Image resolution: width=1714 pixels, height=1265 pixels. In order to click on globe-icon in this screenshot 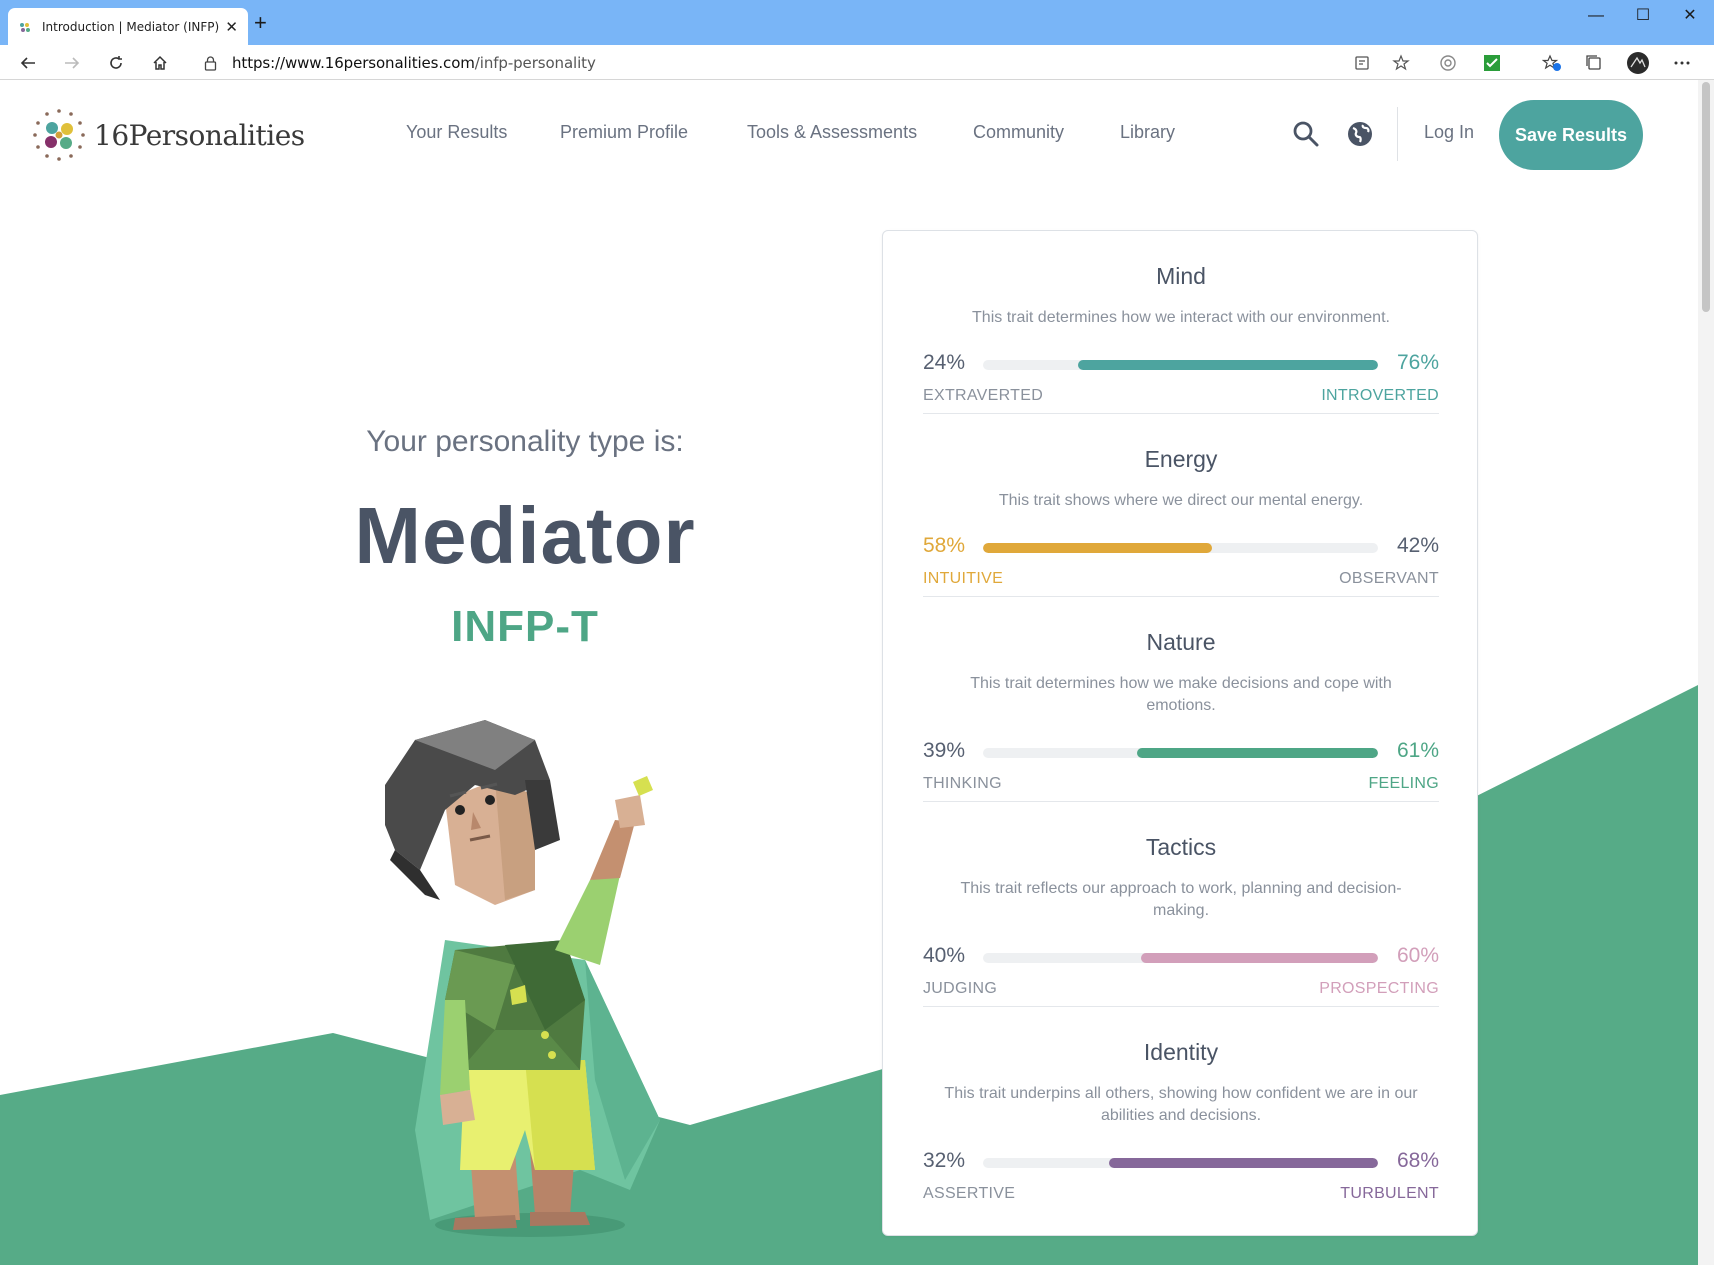, I will do `click(1360, 134)`.